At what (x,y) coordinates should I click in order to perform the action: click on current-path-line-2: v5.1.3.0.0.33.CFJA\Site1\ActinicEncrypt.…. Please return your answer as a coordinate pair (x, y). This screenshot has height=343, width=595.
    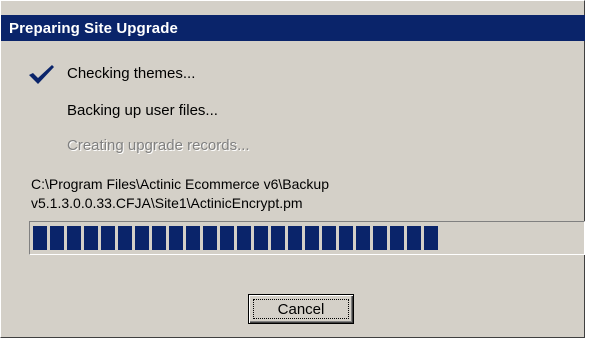
    Looking at the image, I should click on (167, 203).